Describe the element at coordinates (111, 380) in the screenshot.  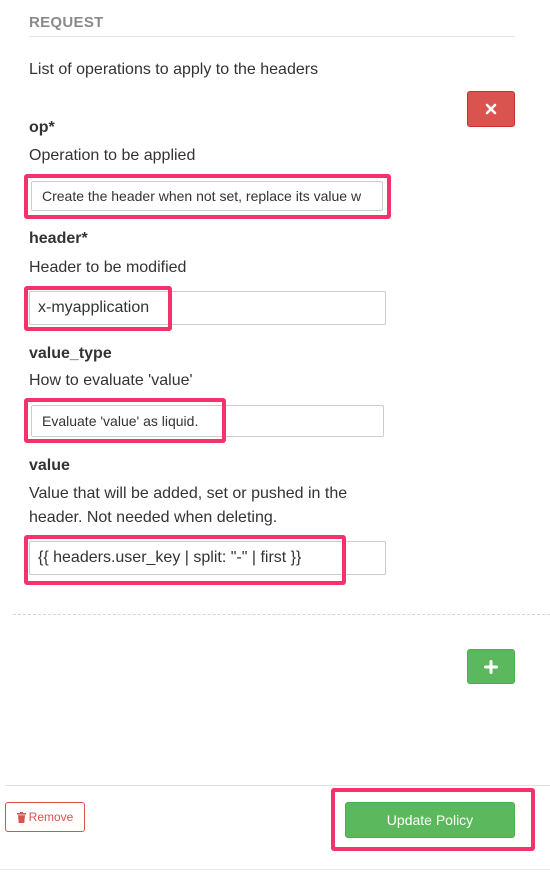
I see `value-type-description: How to evaluate 'value'` at that location.